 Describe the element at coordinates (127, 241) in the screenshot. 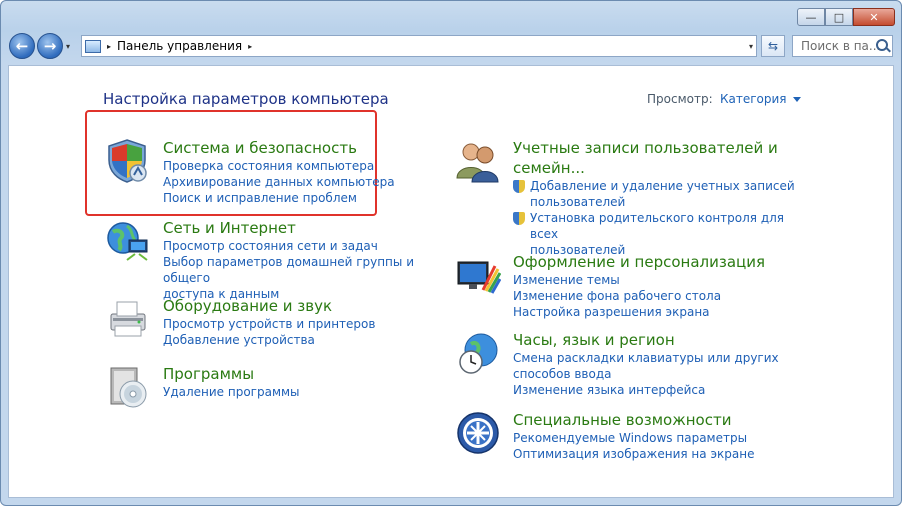

I see `network-globe-icon` at that location.